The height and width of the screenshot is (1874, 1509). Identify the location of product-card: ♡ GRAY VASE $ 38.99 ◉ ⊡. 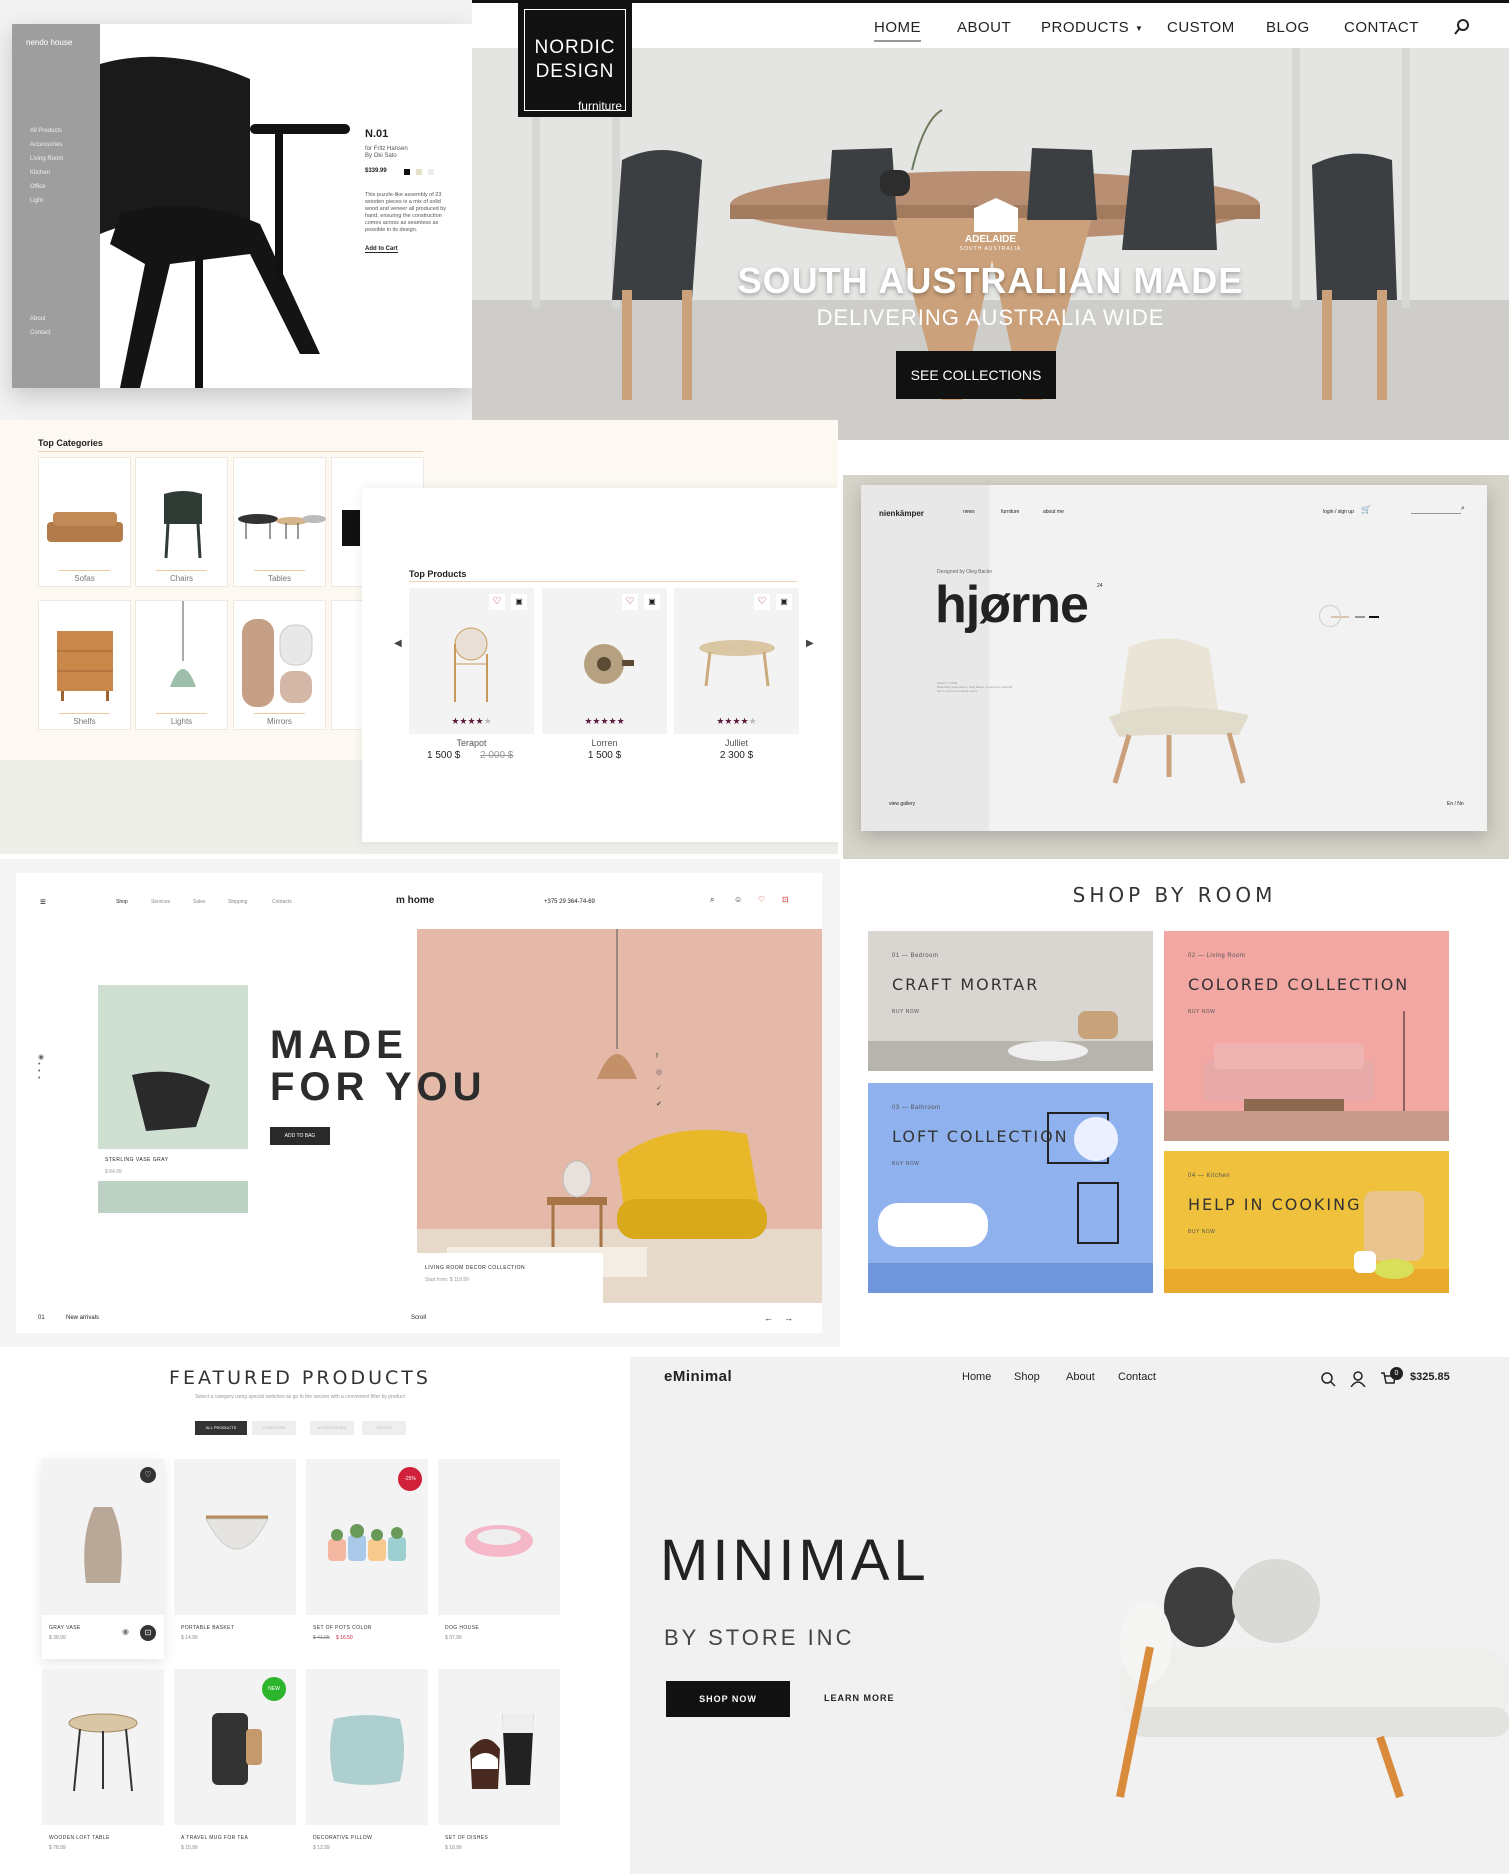
(103, 1559).